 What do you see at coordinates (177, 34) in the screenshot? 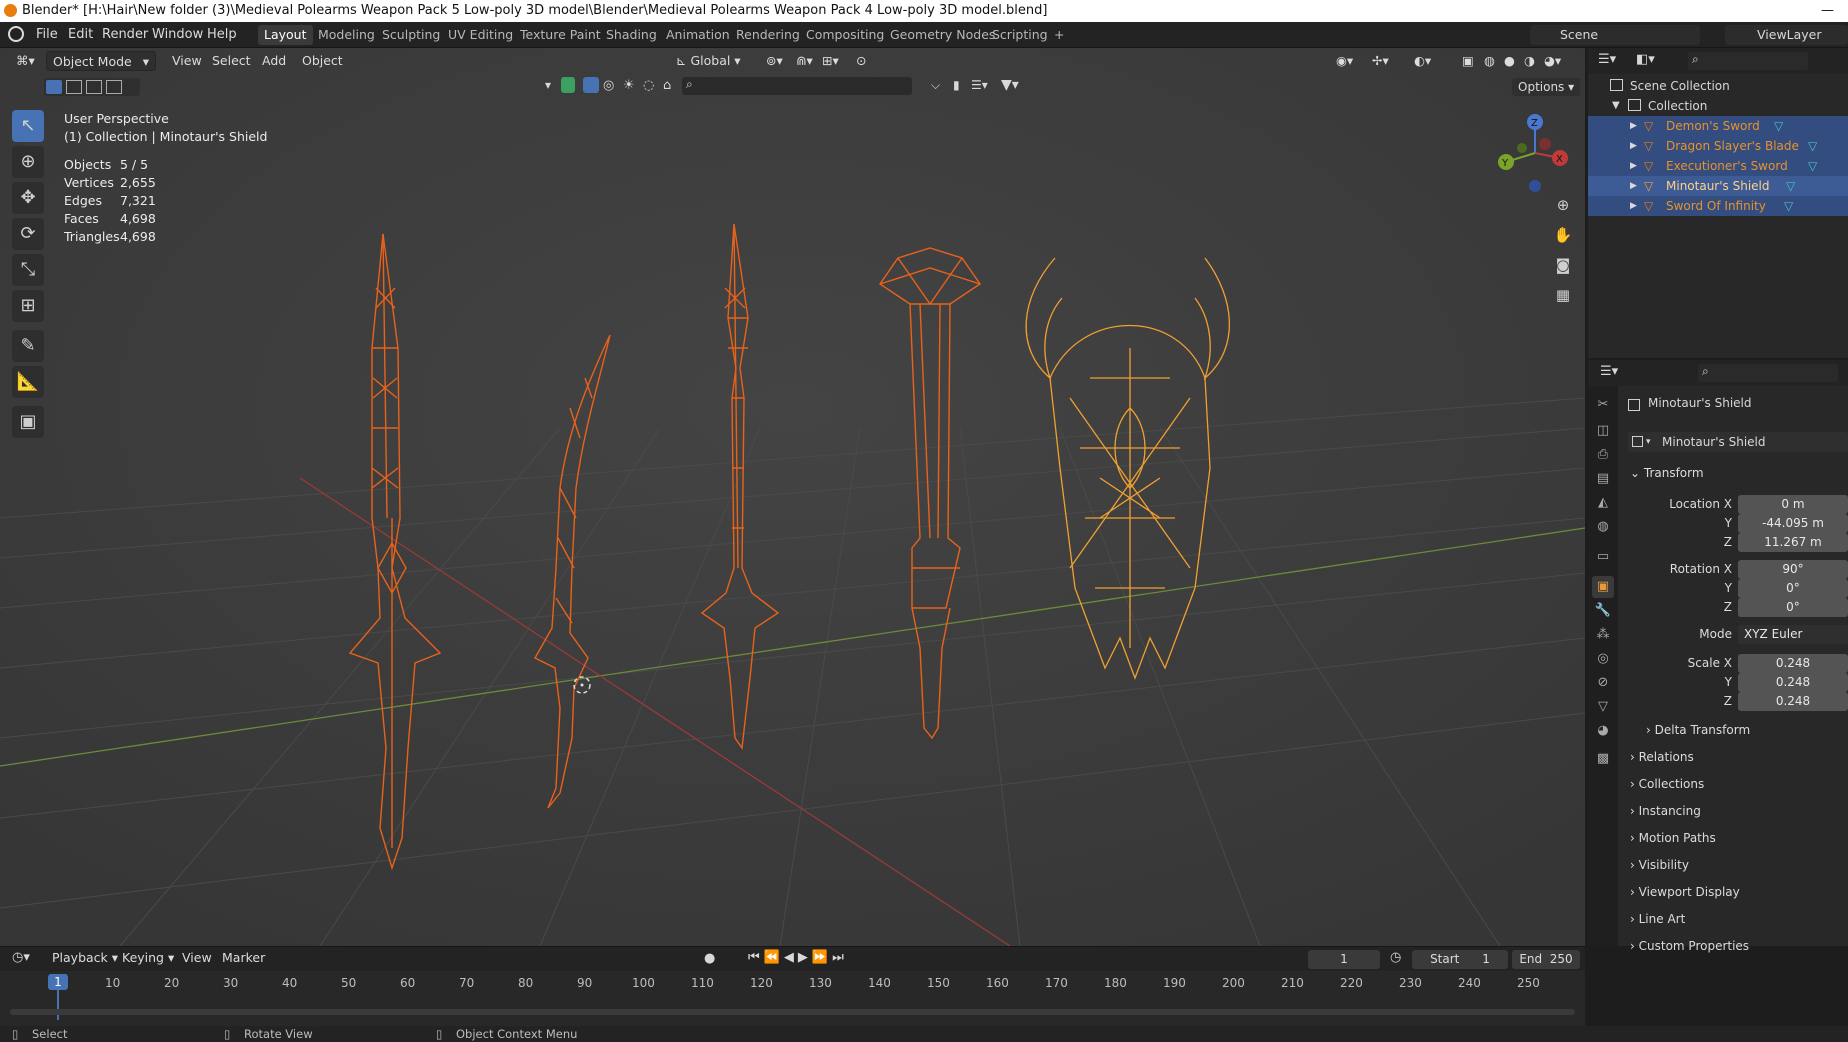
I see `menu-window: Window` at bounding box center [177, 34].